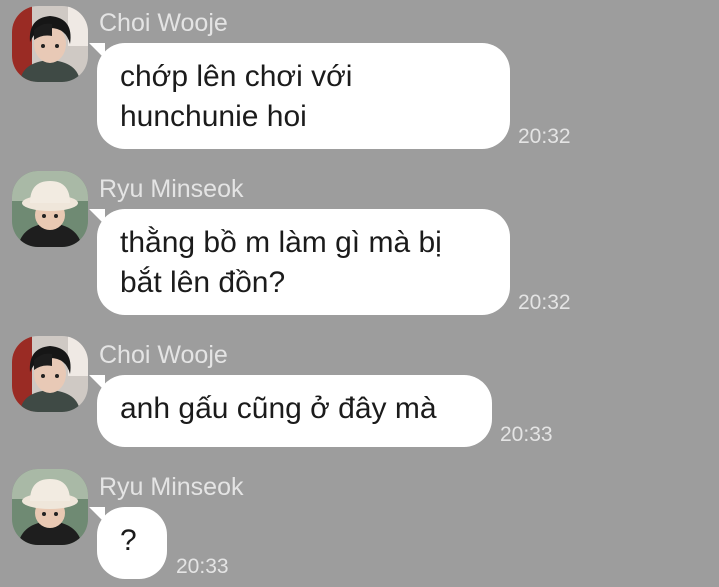  Describe the element at coordinates (278, 408) in the screenshot. I see `message-text: anh gấu cũng ở đây mà` at that location.